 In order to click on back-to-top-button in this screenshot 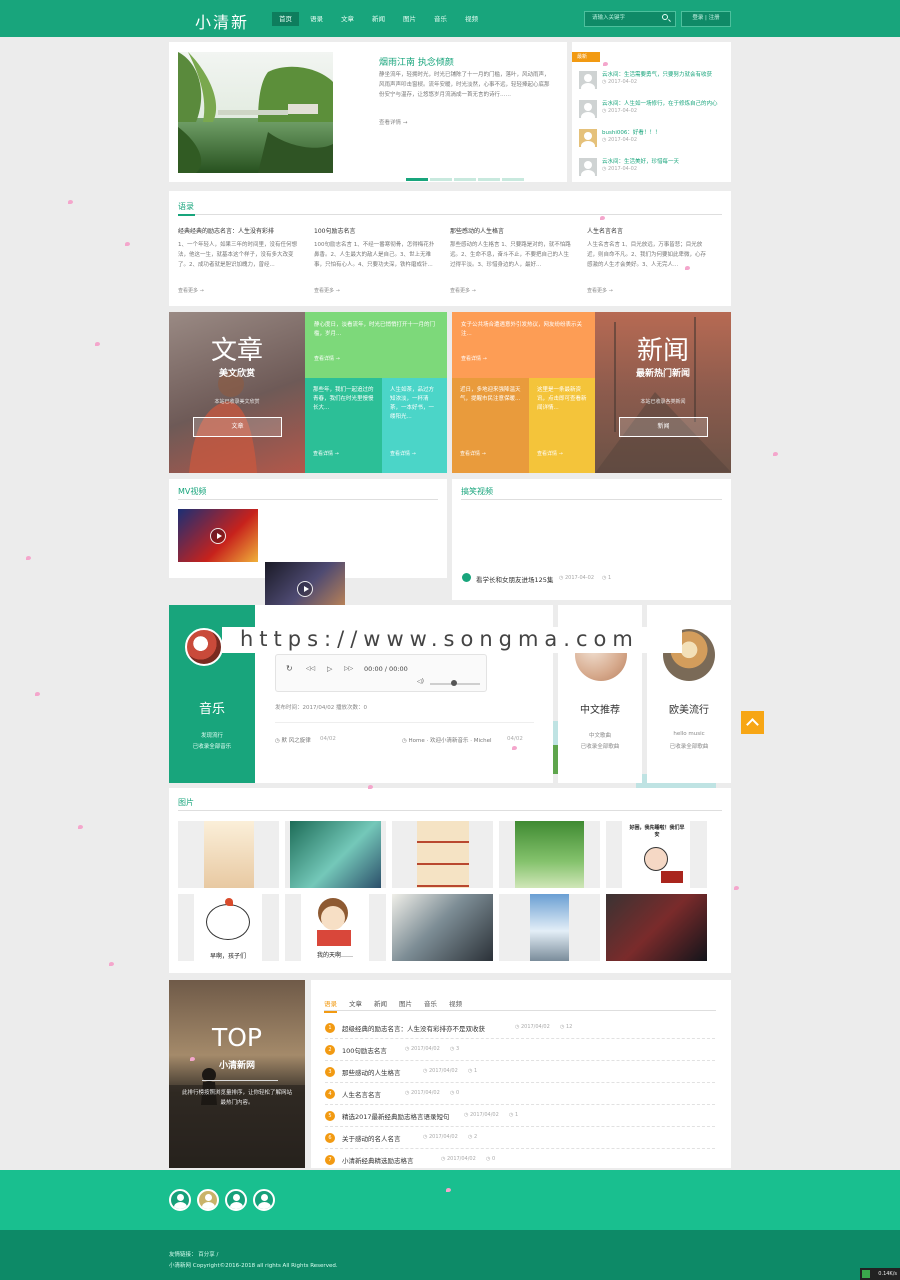, I will do `click(752, 722)`.